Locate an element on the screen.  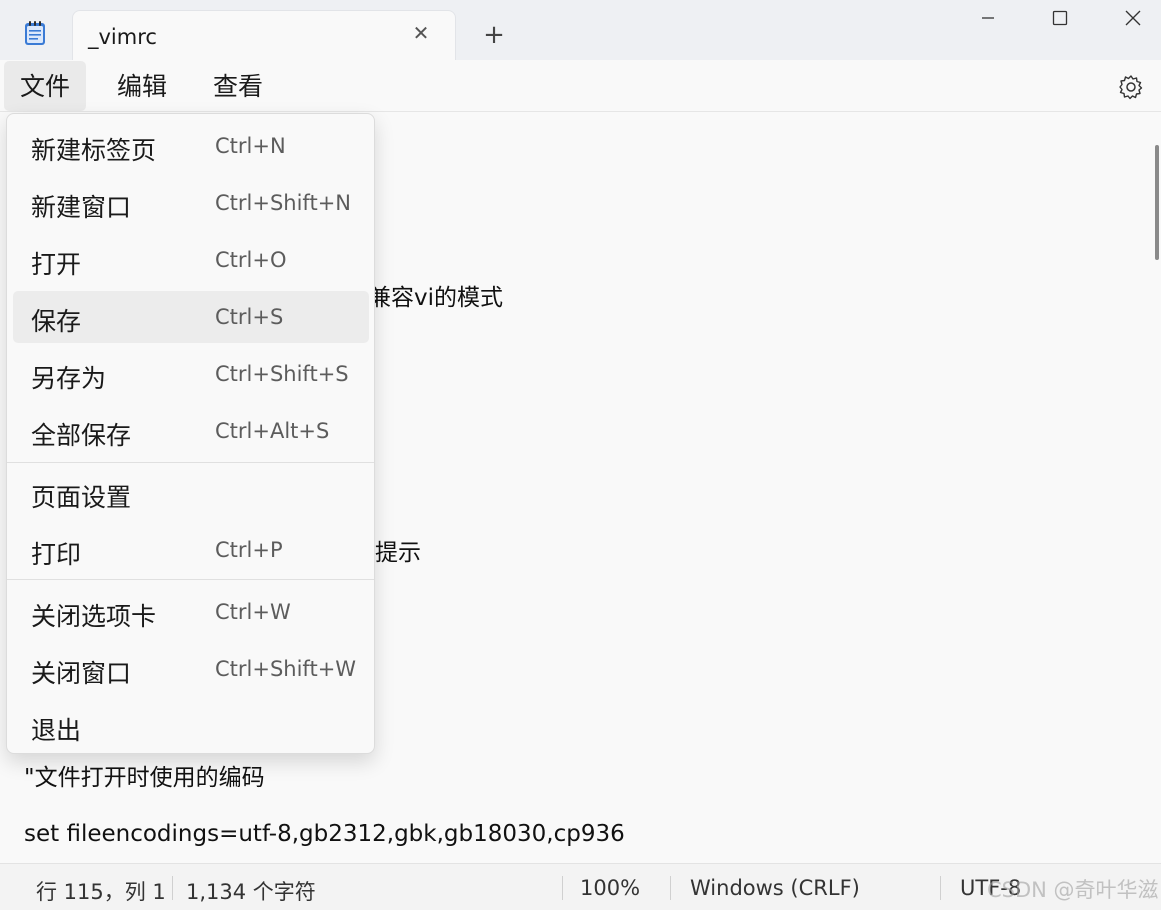
menu-item-label: 打印 is located at coordinates (56, 554).